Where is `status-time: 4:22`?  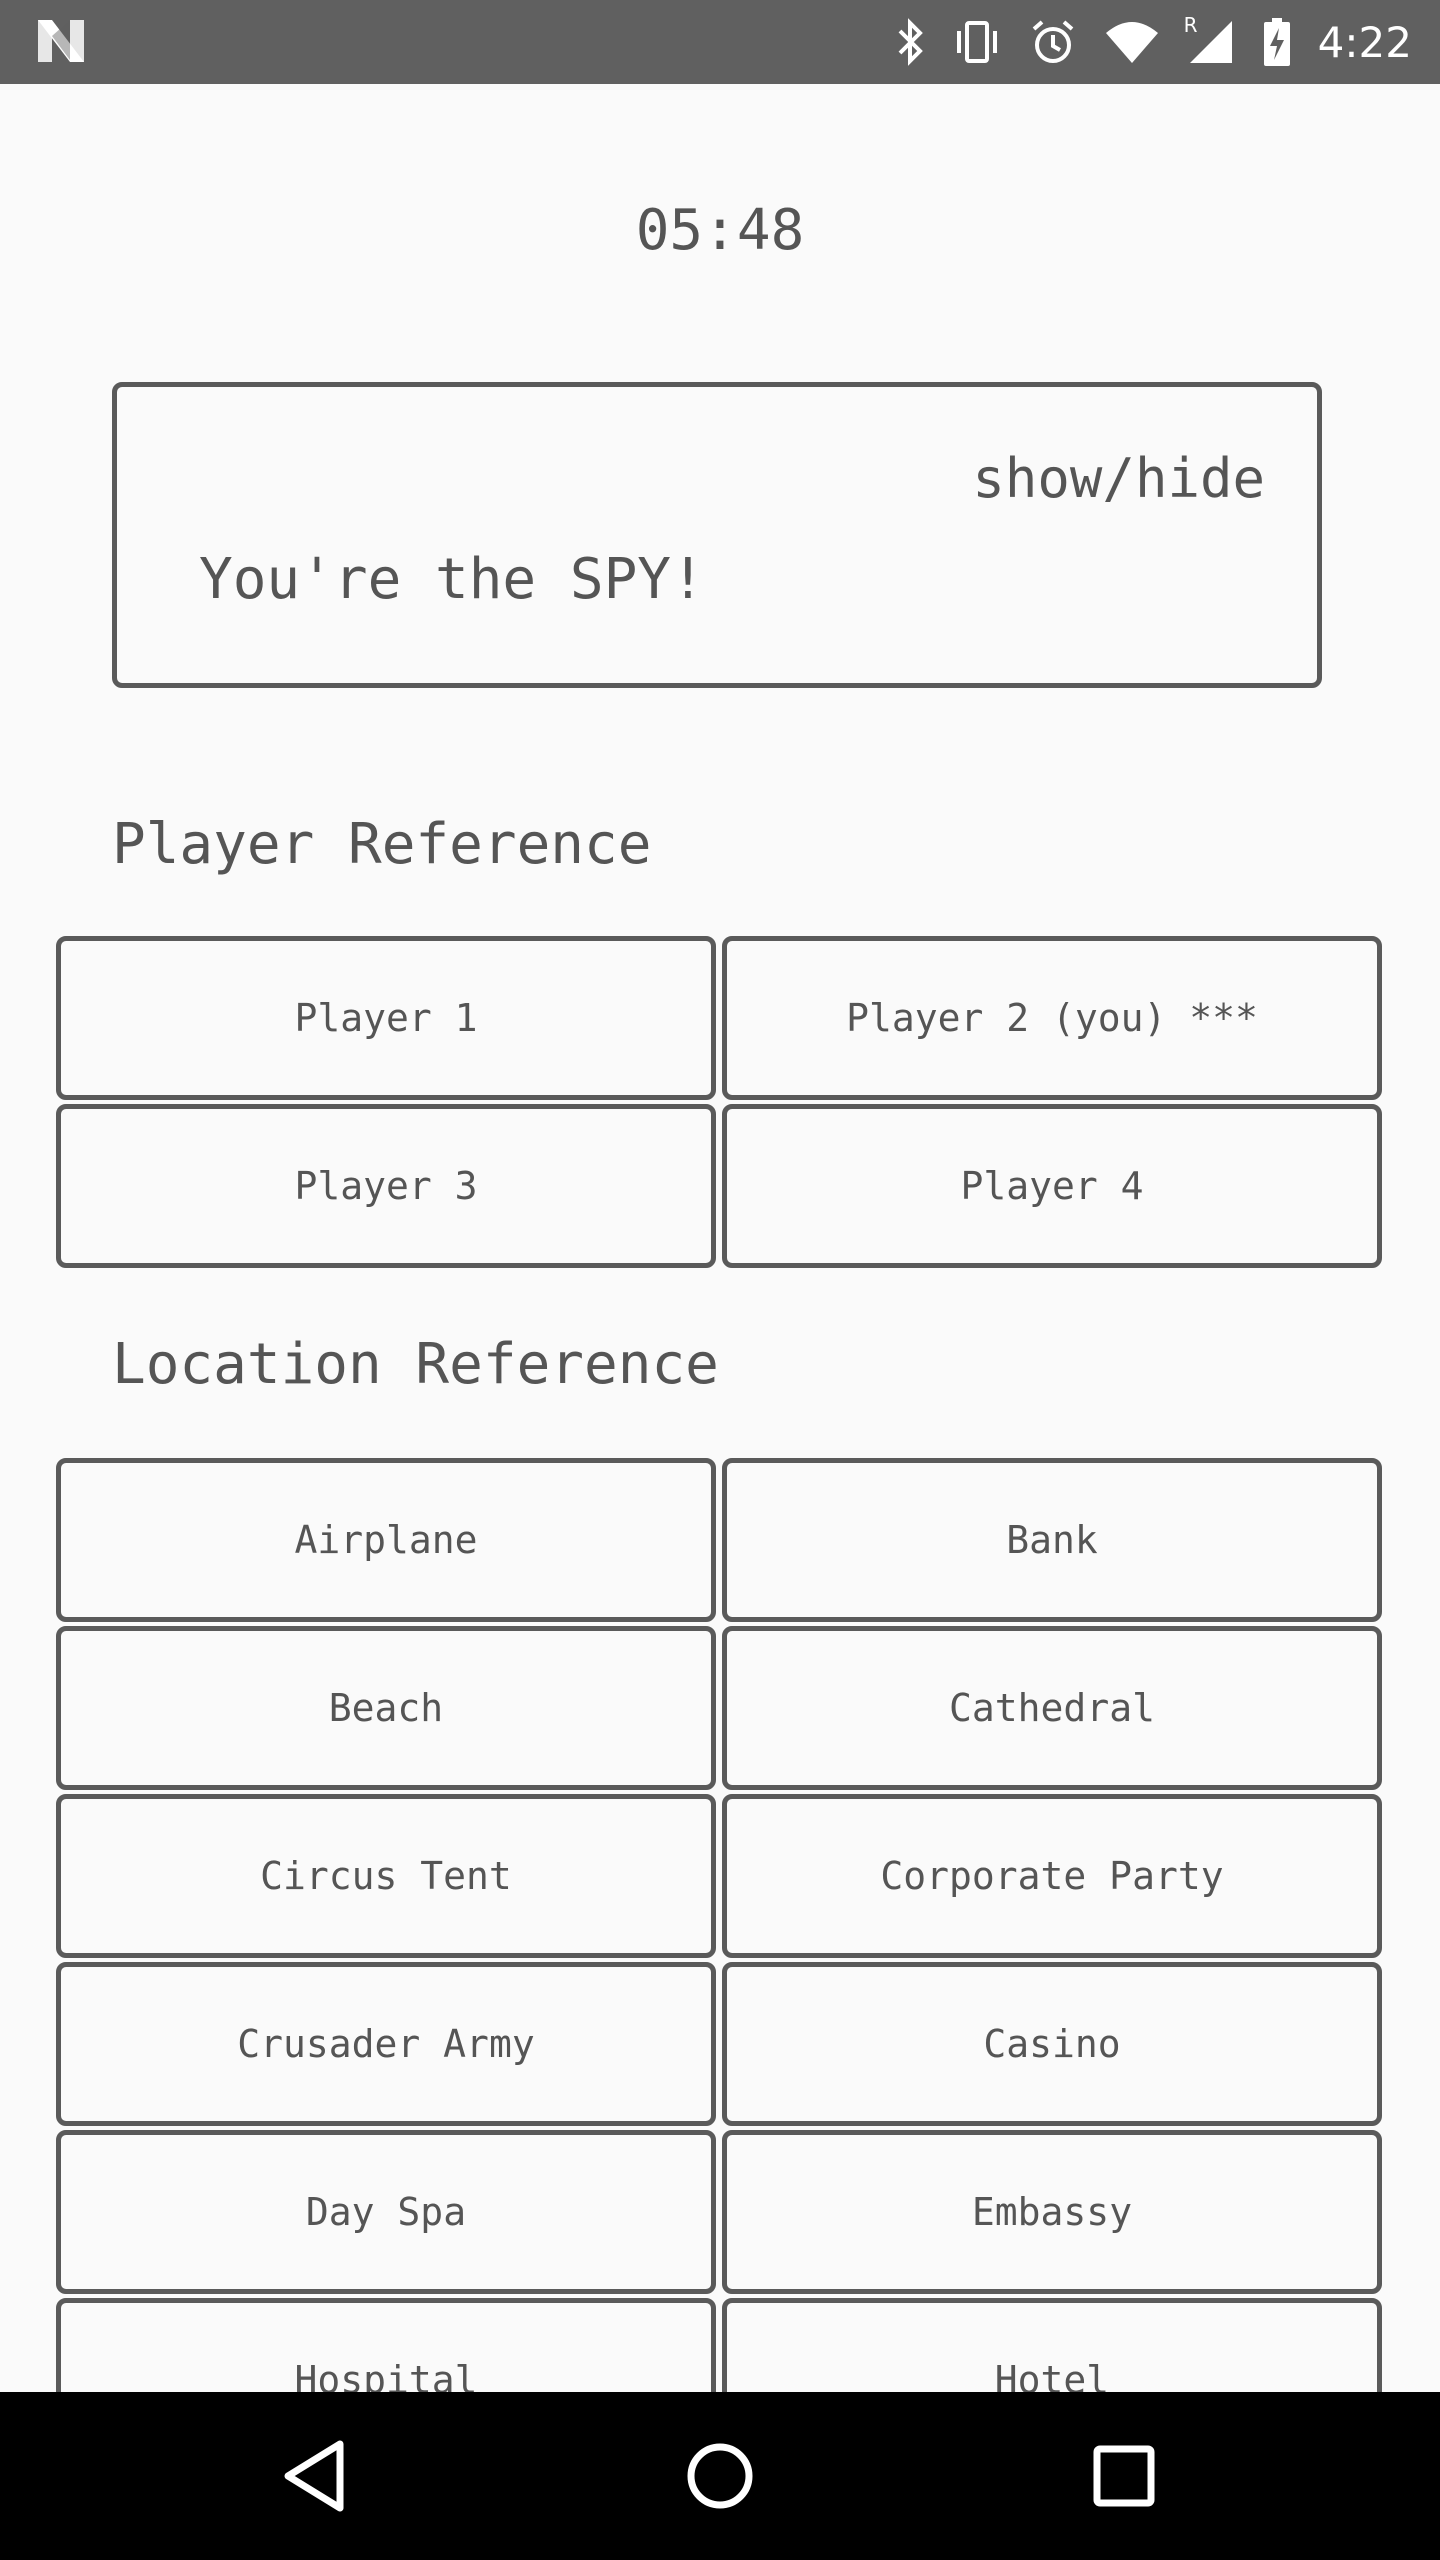
status-time: 4:22 is located at coordinates (1364, 42).